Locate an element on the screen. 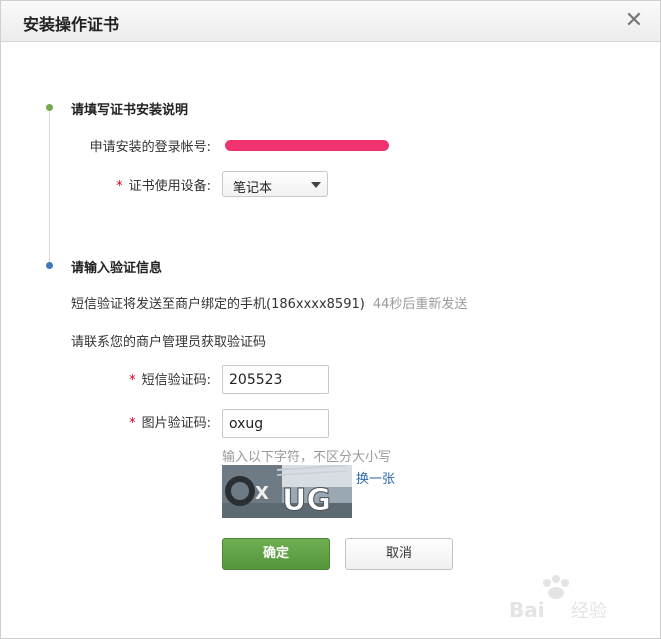 This screenshot has height=639, width=661. svg-text: 经验 is located at coordinates (589, 611).